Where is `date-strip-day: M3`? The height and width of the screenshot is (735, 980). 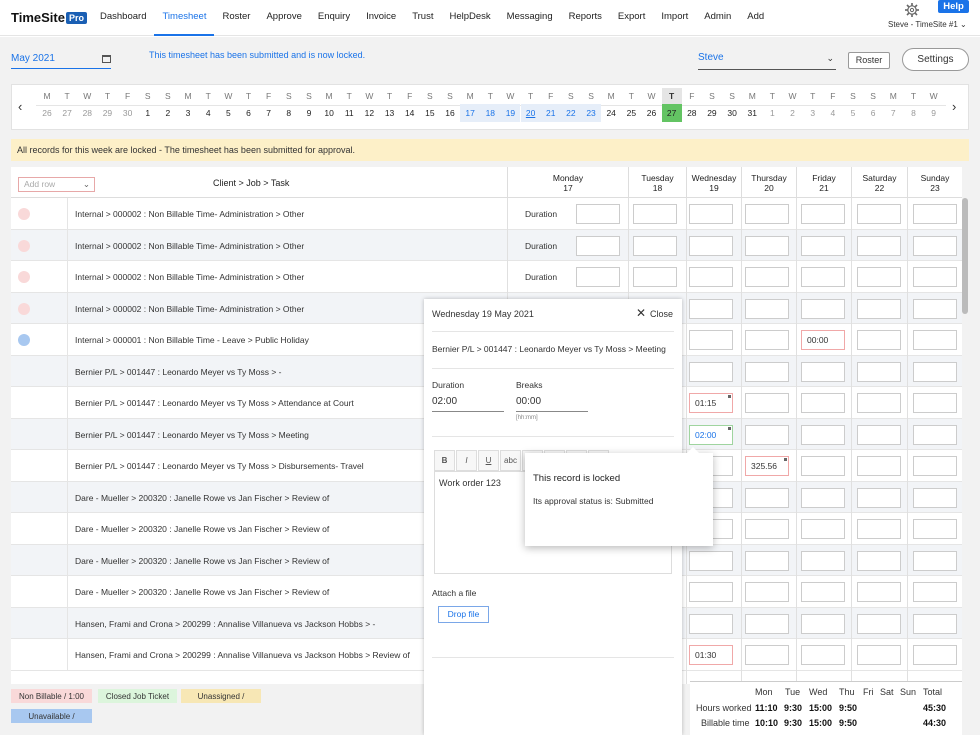 date-strip-day: M3 is located at coordinates (188, 108).